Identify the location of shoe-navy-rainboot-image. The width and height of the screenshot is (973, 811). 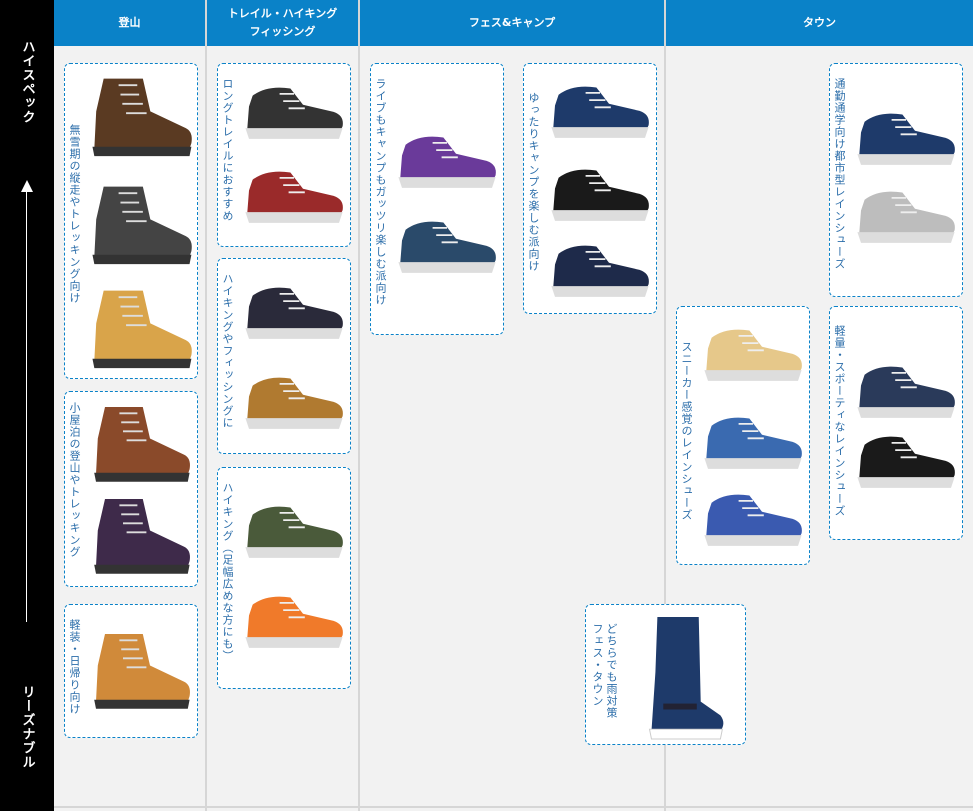
(682, 677).